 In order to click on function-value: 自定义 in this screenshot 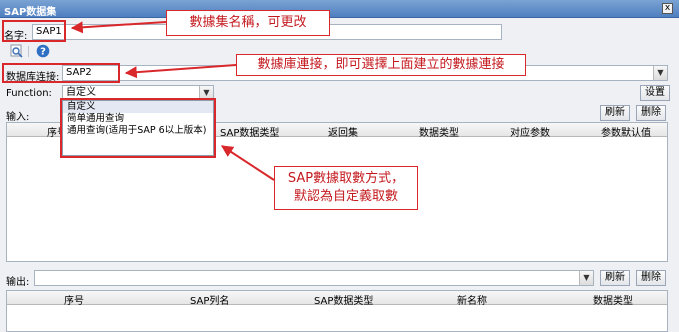, I will do `click(81, 92)`.